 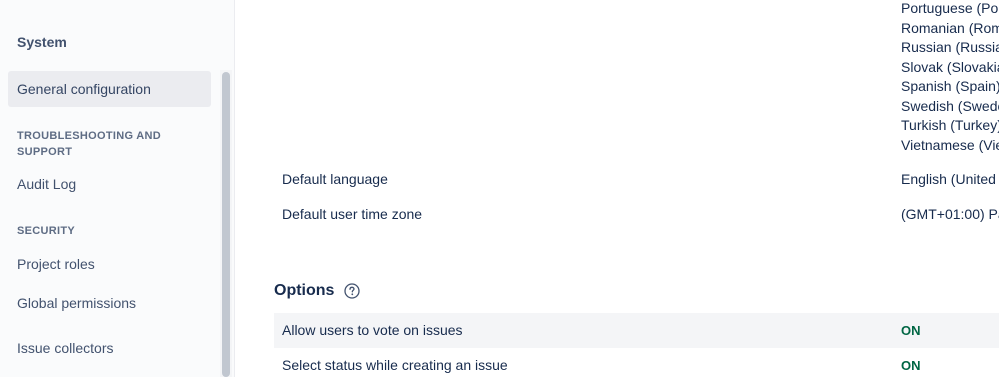 I want to click on option-label: Select status while creating an issue, so click(x=395, y=365).